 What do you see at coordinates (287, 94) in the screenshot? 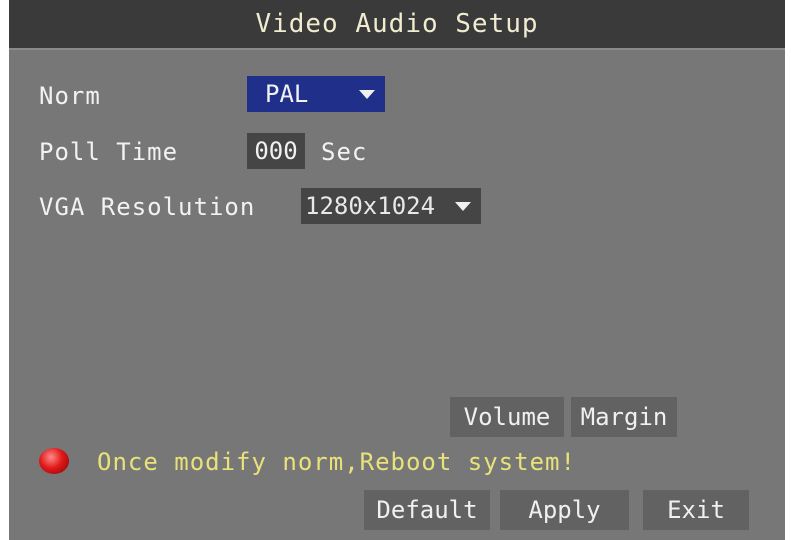
I see `norm-value: PAL` at bounding box center [287, 94].